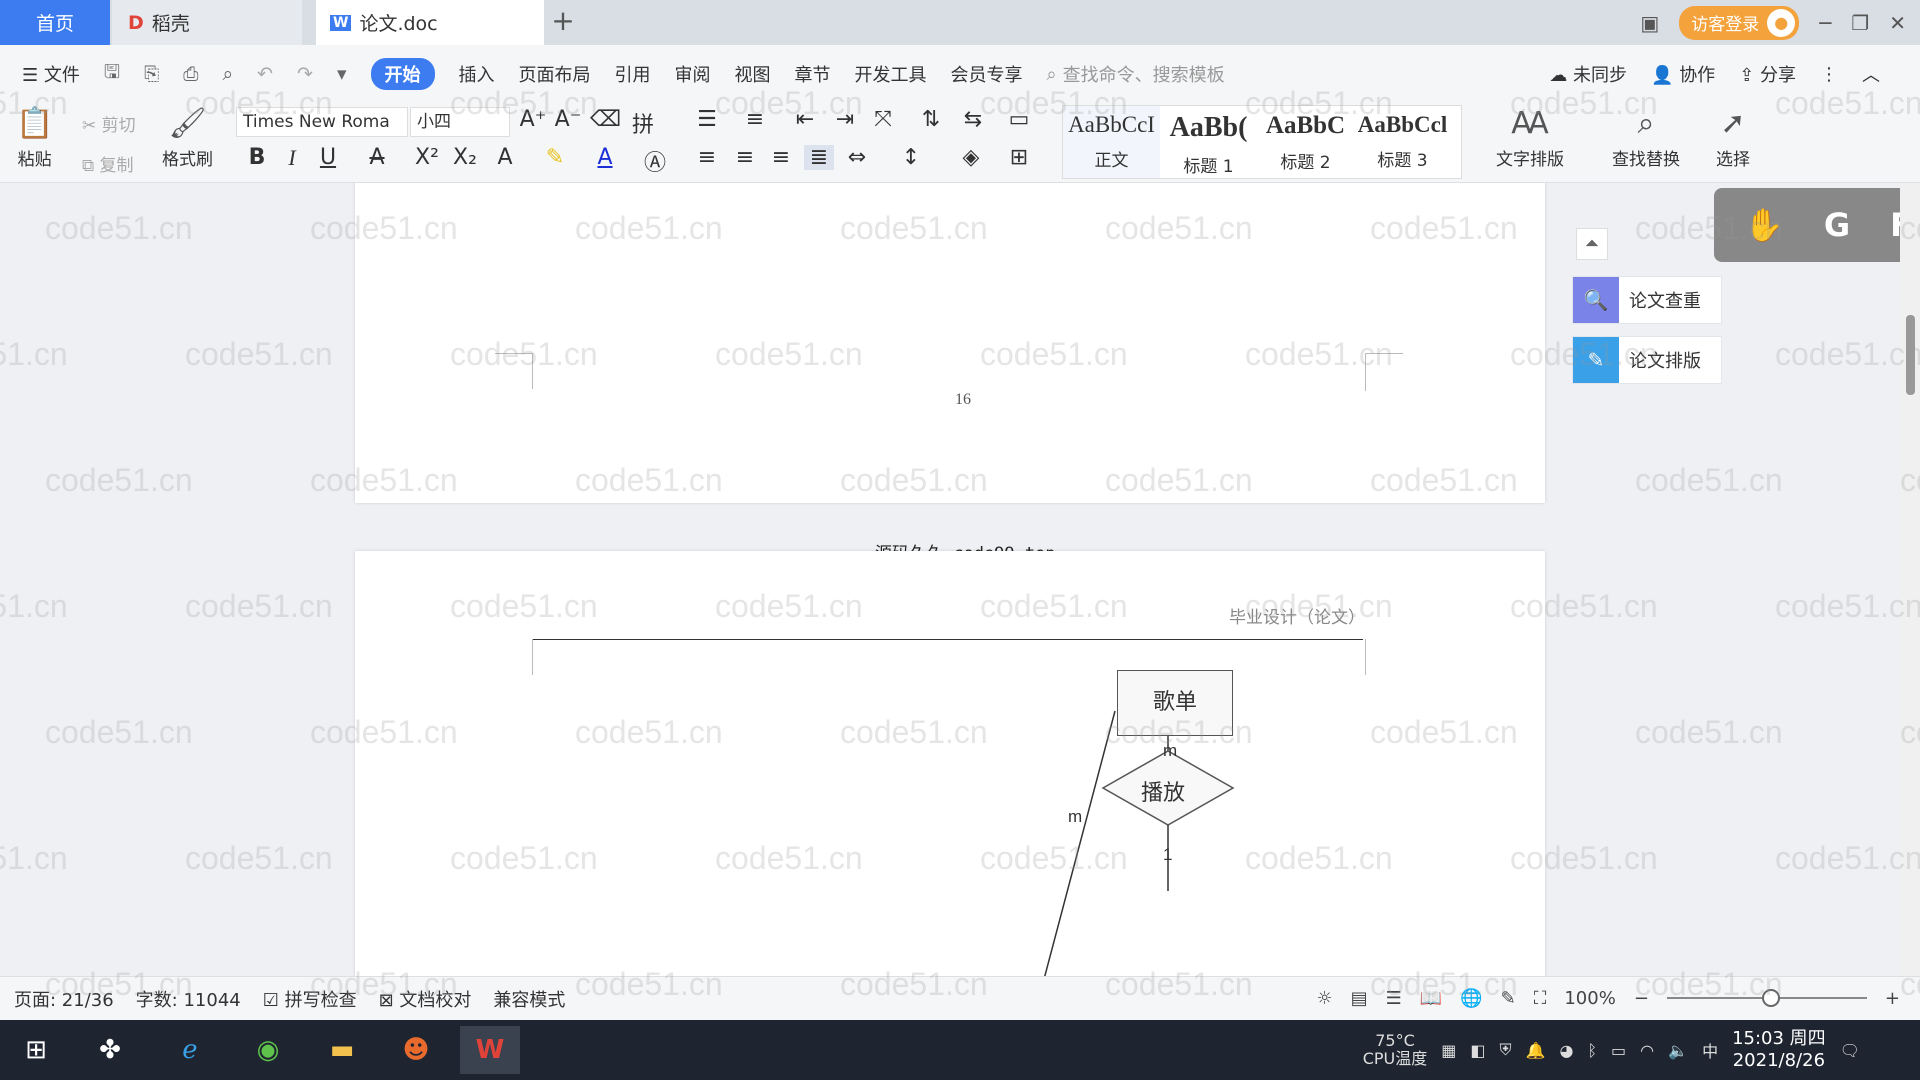  What do you see at coordinates (605, 119) in the screenshot?
I see `clear-format-icon: ⌫` at bounding box center [605, 119].